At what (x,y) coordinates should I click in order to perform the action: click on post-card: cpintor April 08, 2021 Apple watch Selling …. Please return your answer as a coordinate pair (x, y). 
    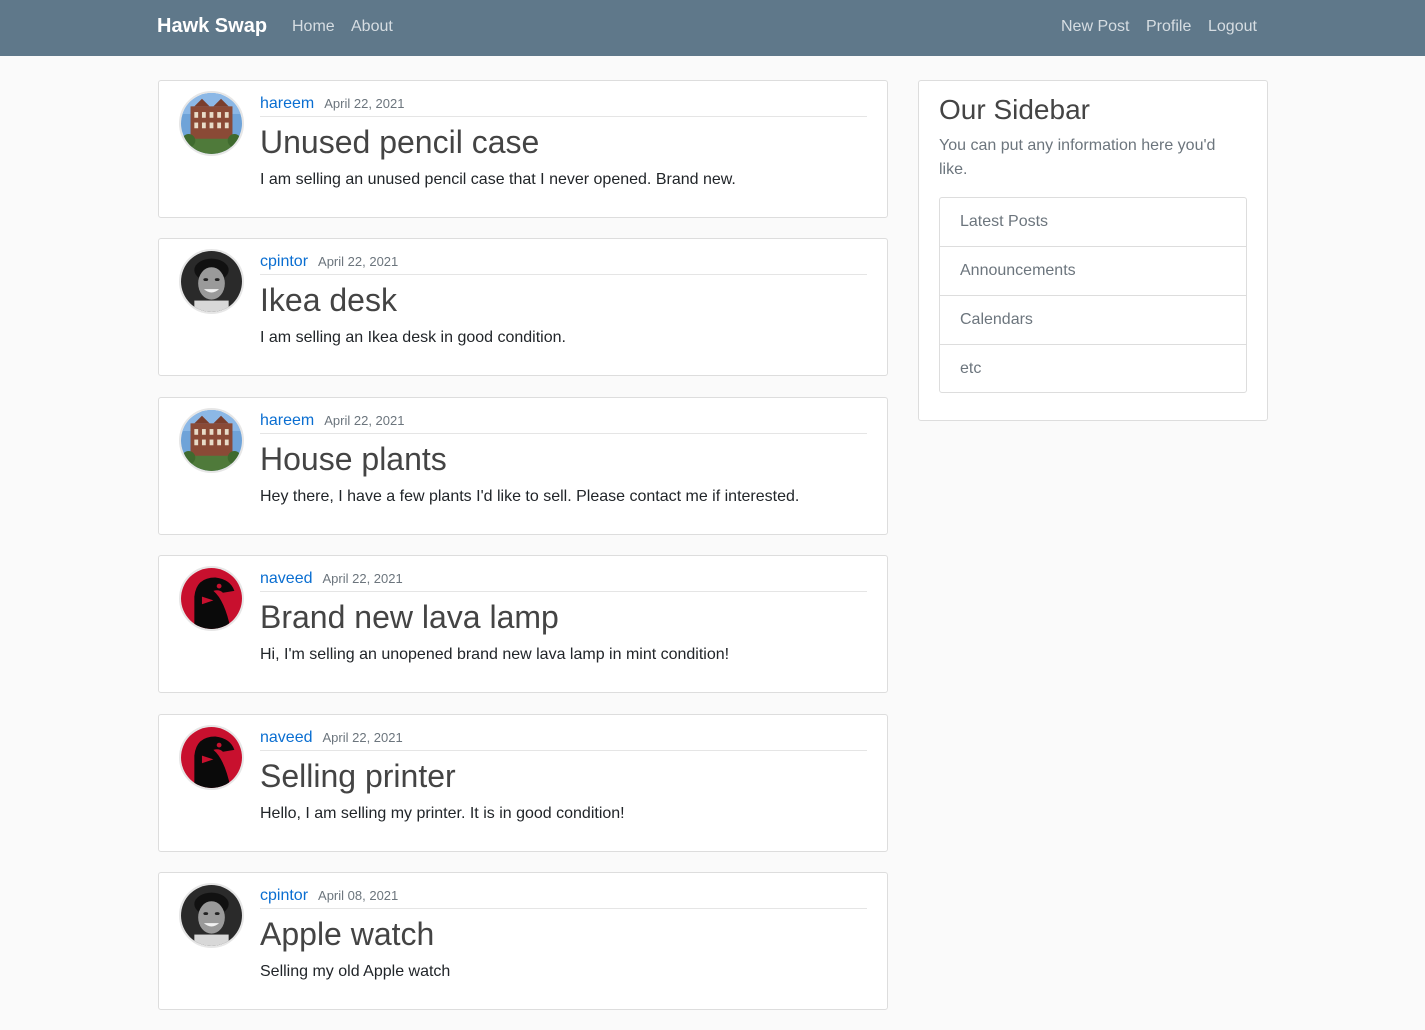
    Looking at the image, I should click on (523, 941).